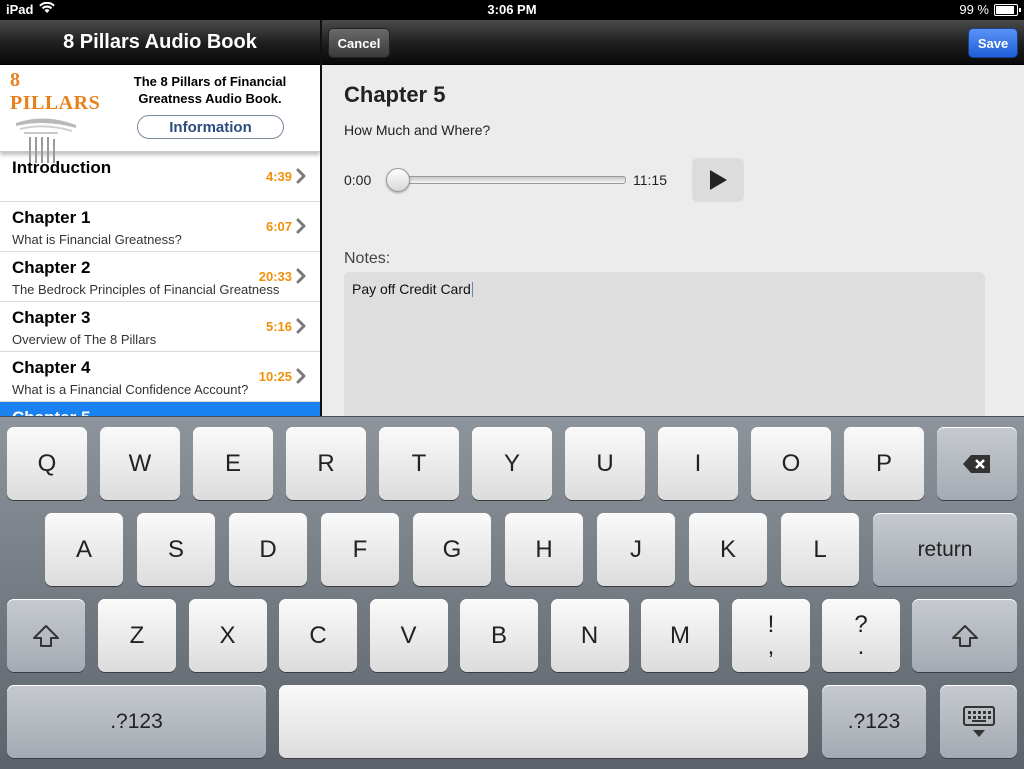  Describe the element at coordinates (398, 180) in the screenshot. I see `progress-slider-thumb` at that location.